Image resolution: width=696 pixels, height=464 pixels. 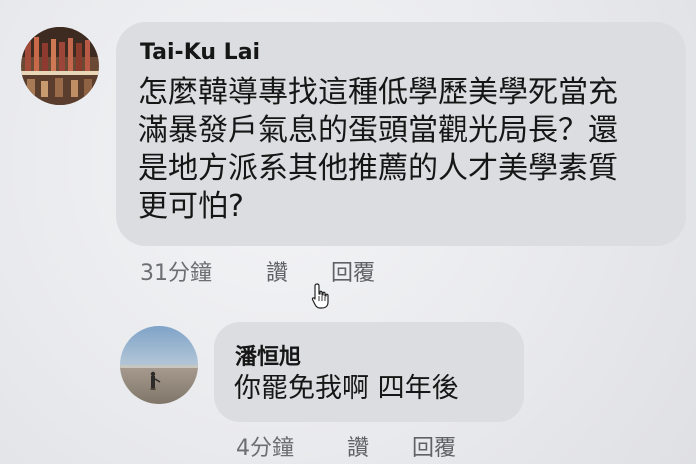 What do you see at coordinates (268, 355) in the screenshot?
I see `comment-author: 潘恒旭` at bounding box center [268, 355].